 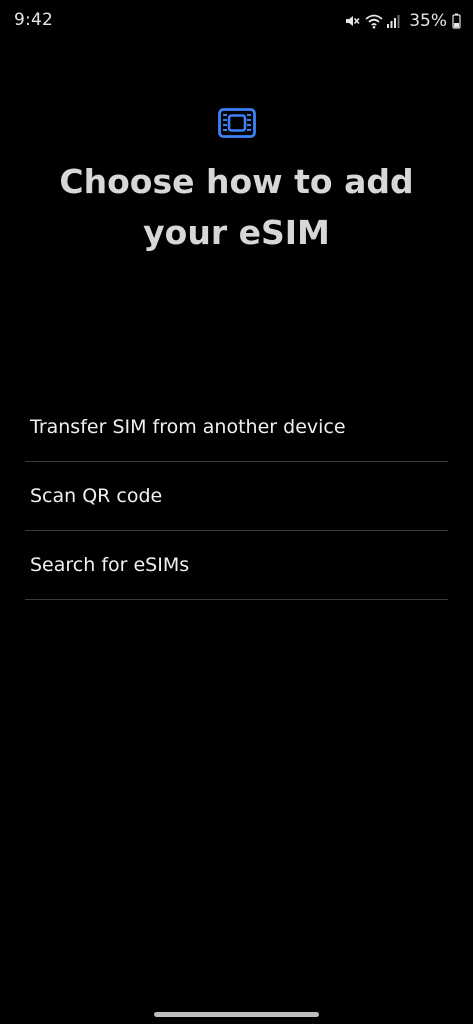 I want to click on sim-card-icon, so click(x=237, y=123).